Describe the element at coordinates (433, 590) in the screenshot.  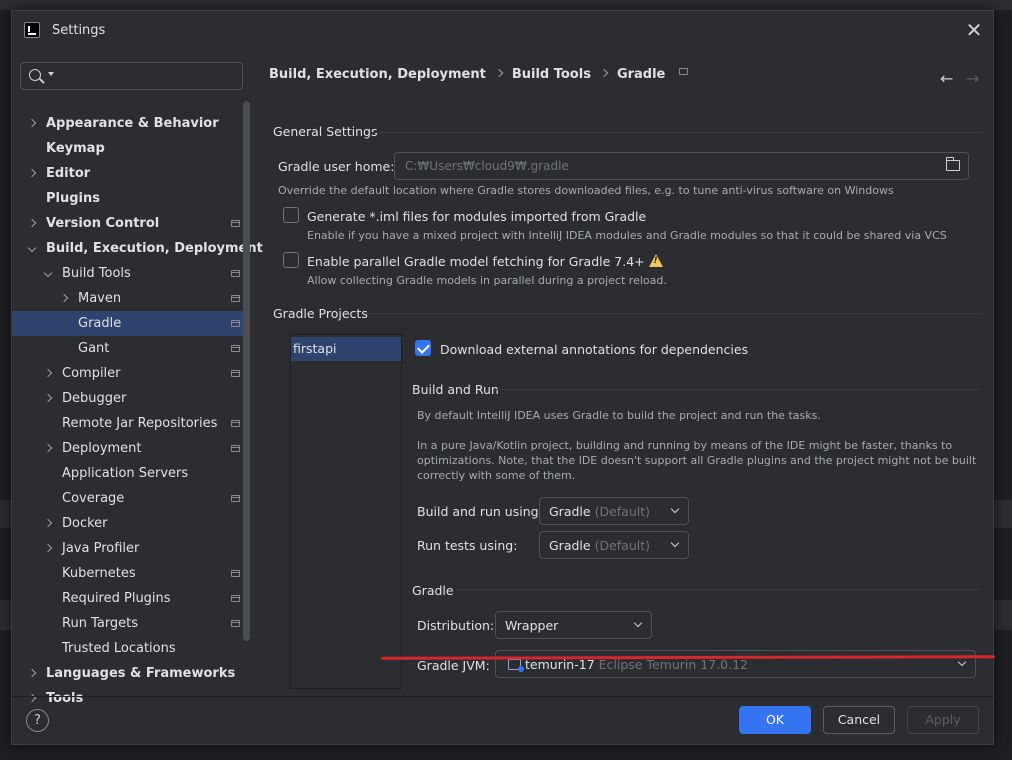
I see `section-title-gradle: Gradle` at that location.